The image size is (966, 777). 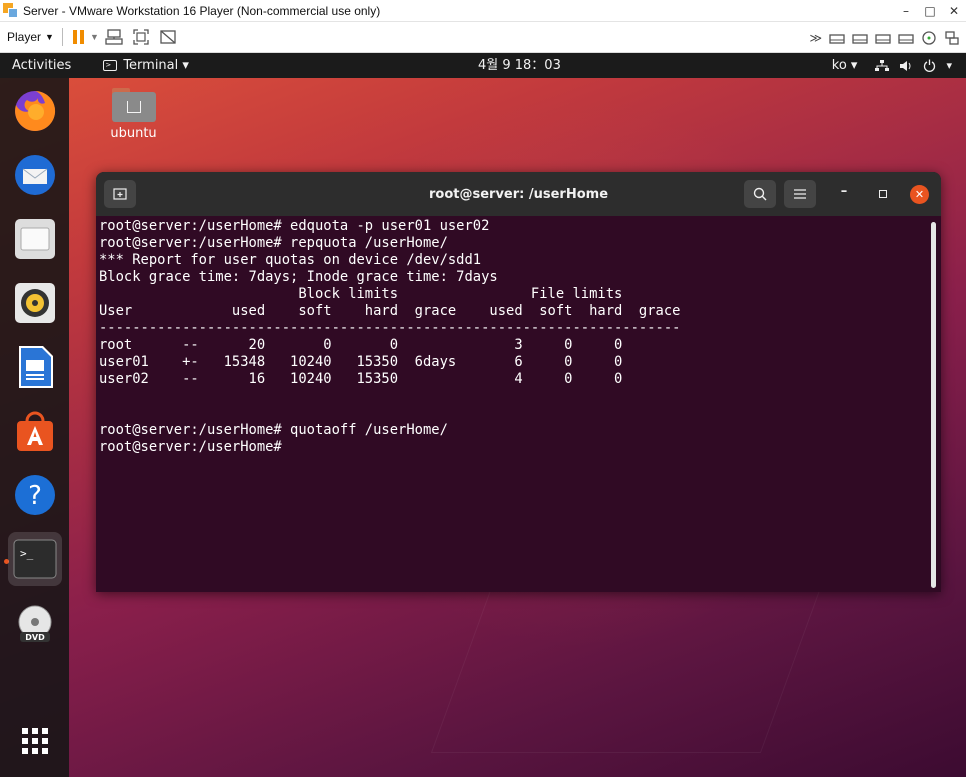 What do you see at coordinates (35, 431) in the screenshot?
I see `software-icon` at bounding box center [35, 431].